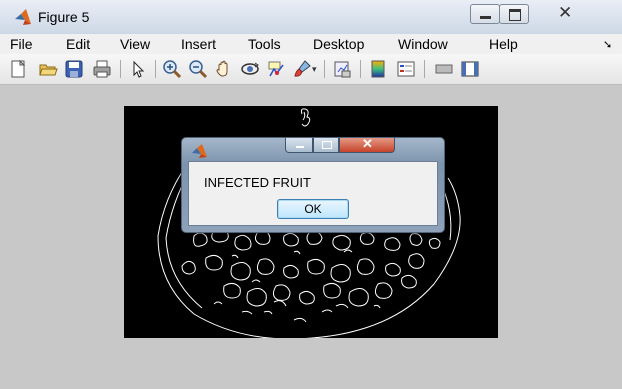 Image resolution: width=622 pixels, height=389 pixels. Describe the element at coordinates (18, 69) in the screenshot. I see `new-figure-icon` at that location.